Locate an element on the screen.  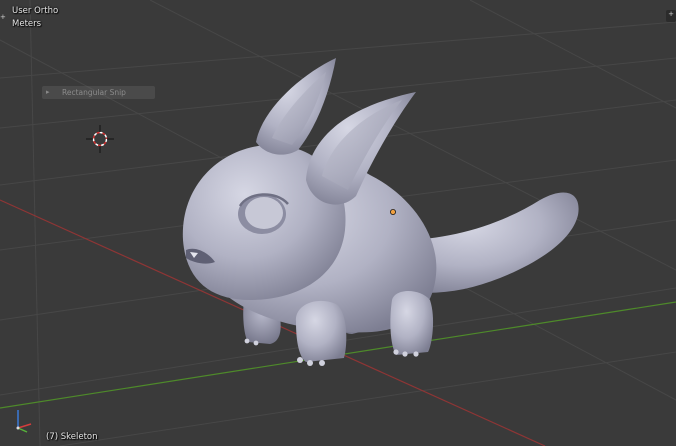
axis-gizmo-icon is located at coordinates (24, 421).